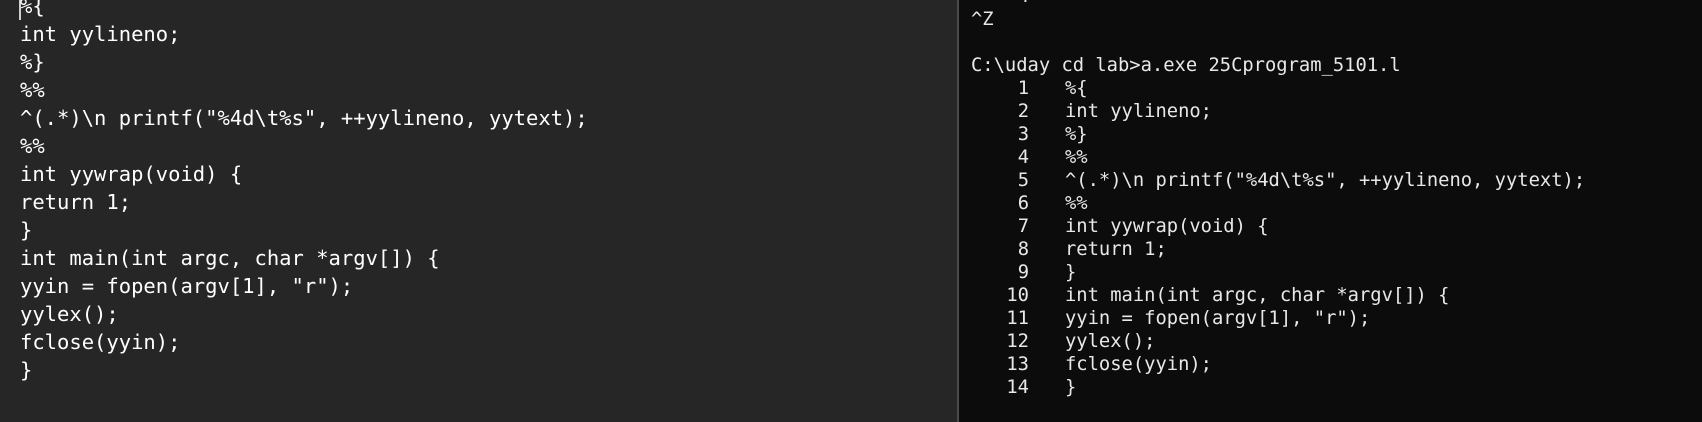 The height and width of the screenshot is (422, 1702). I want to click on line-text: int main(int argc, char *argv[]) {, so click(1257, 295).